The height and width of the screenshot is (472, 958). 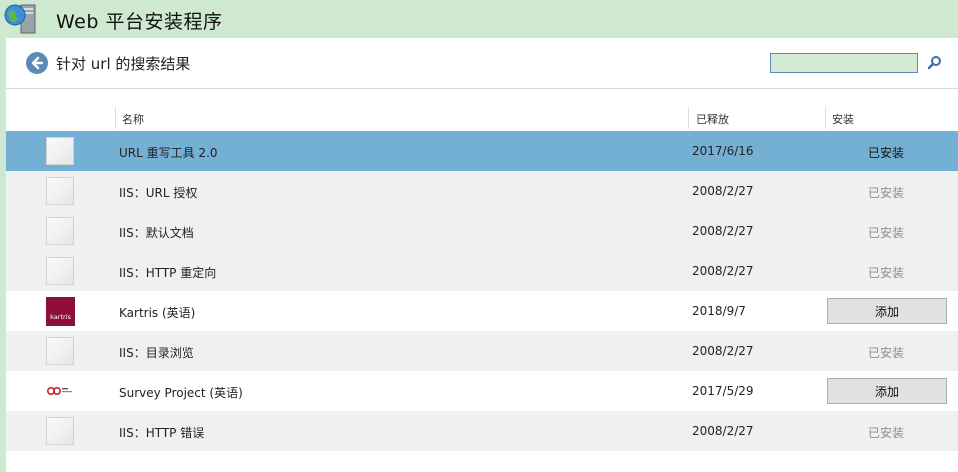 I want to click on title-bar: Web 平台安装程序, so click(x=479, y=19).